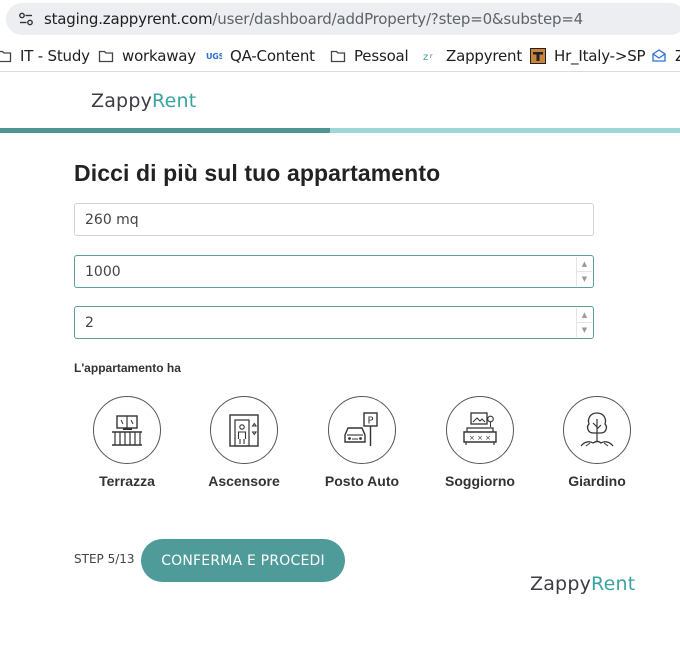  What do you see at coordinates (431, 56) in the screenshot?
I see `svg-text: r` at bounding box center [431, 56].